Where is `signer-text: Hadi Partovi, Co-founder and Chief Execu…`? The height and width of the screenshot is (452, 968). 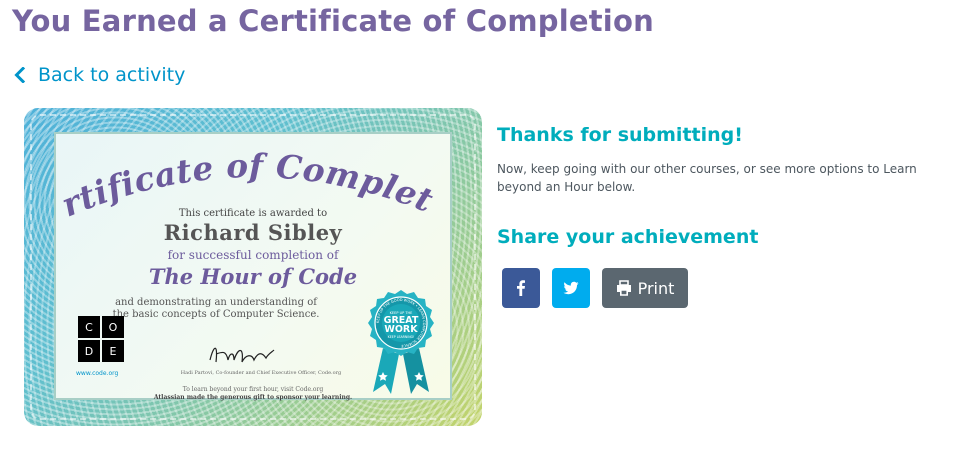
signer-text: Hadi Partovi, Co-founder and Chief Execu… is located at coordinates (261, 373).